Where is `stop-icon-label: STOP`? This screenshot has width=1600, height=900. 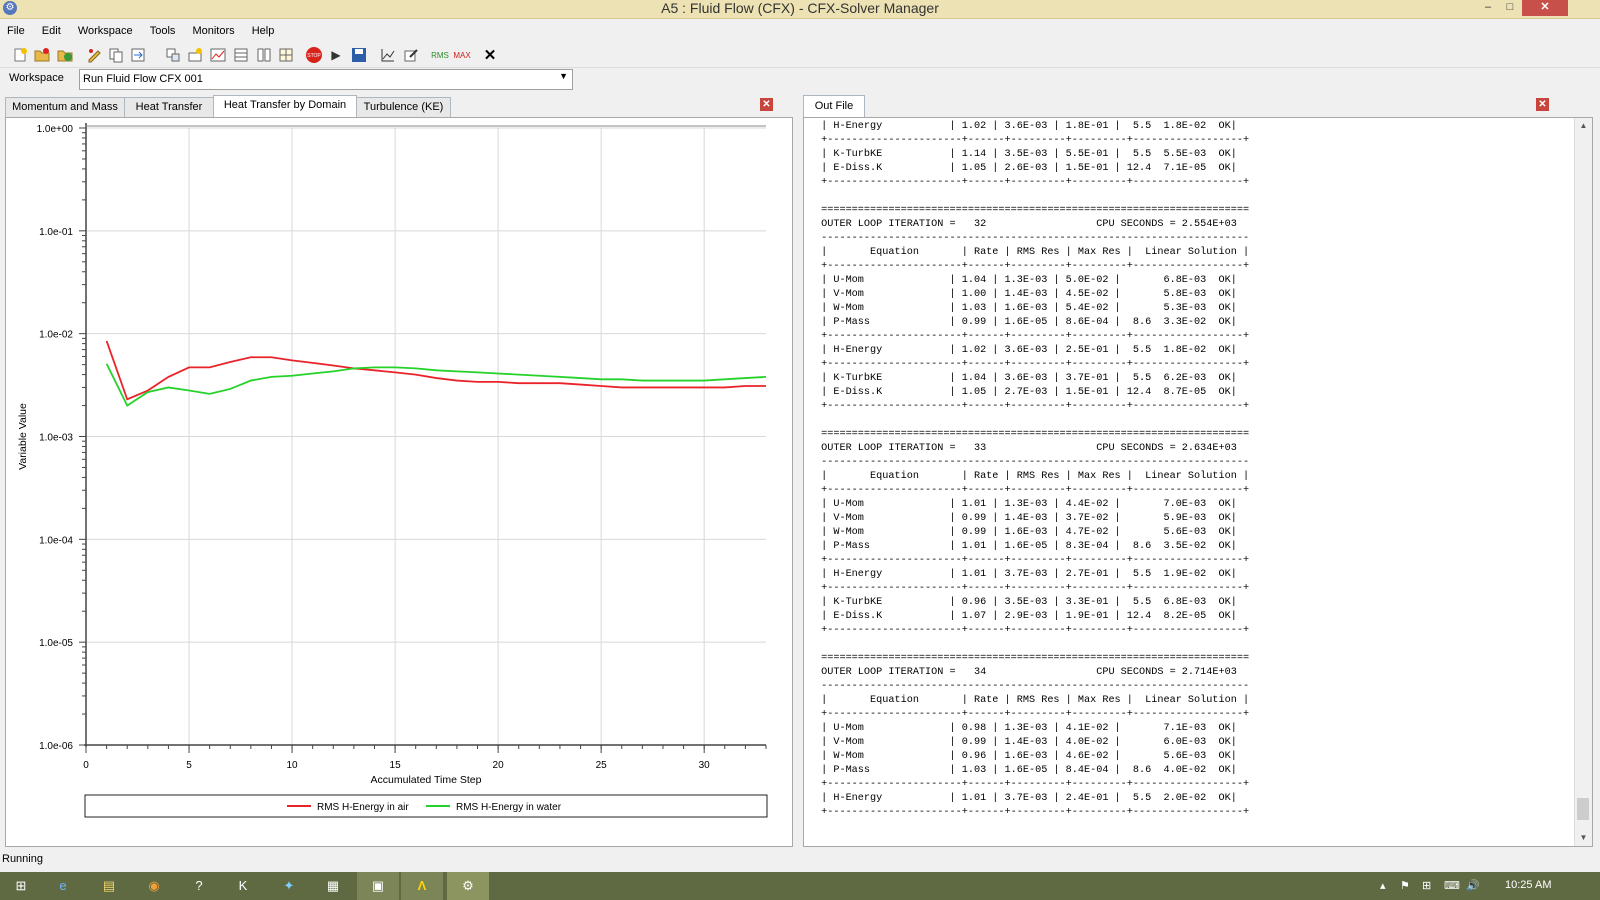 stop-icon-label: STOP is located at coordinates (314, 56).